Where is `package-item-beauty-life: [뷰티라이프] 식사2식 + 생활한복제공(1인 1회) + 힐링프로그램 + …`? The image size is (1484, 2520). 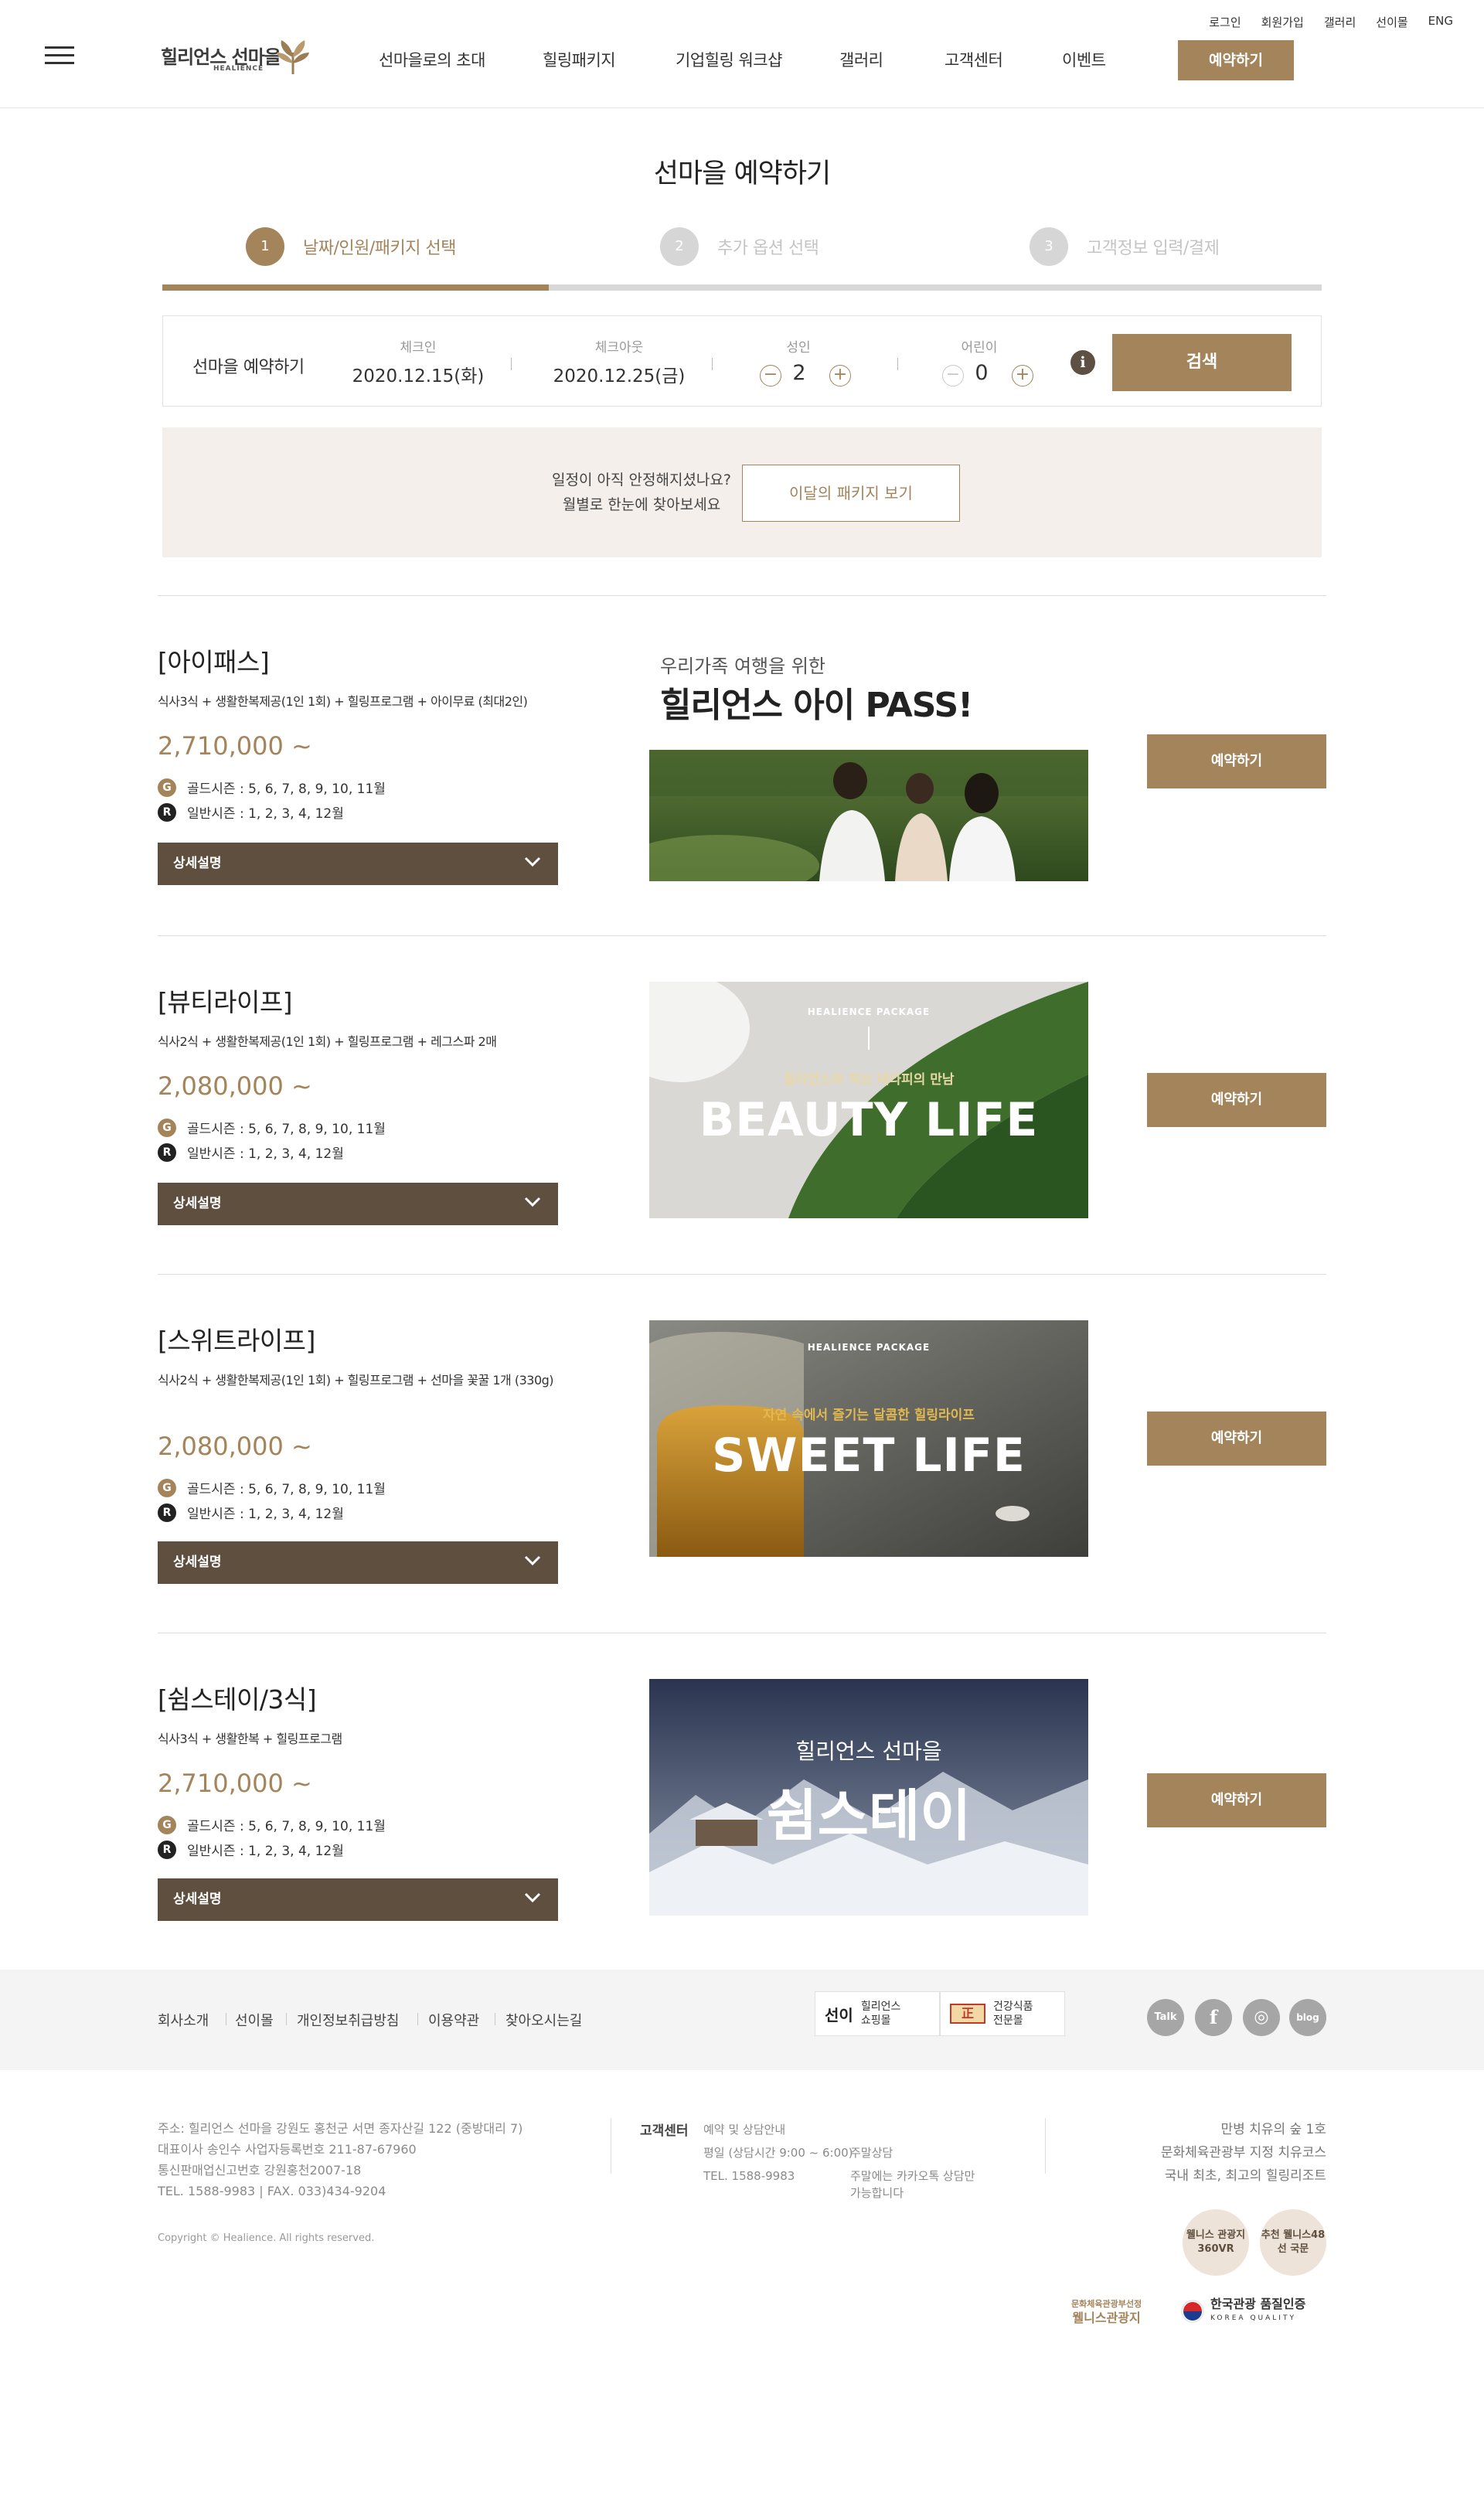 package-item-beauty-life: [뷰티라이프] 식사2식 + 생활한복제공(1인 1회) + 힐링프로그램 + … is located at coordinates (742, 1104).